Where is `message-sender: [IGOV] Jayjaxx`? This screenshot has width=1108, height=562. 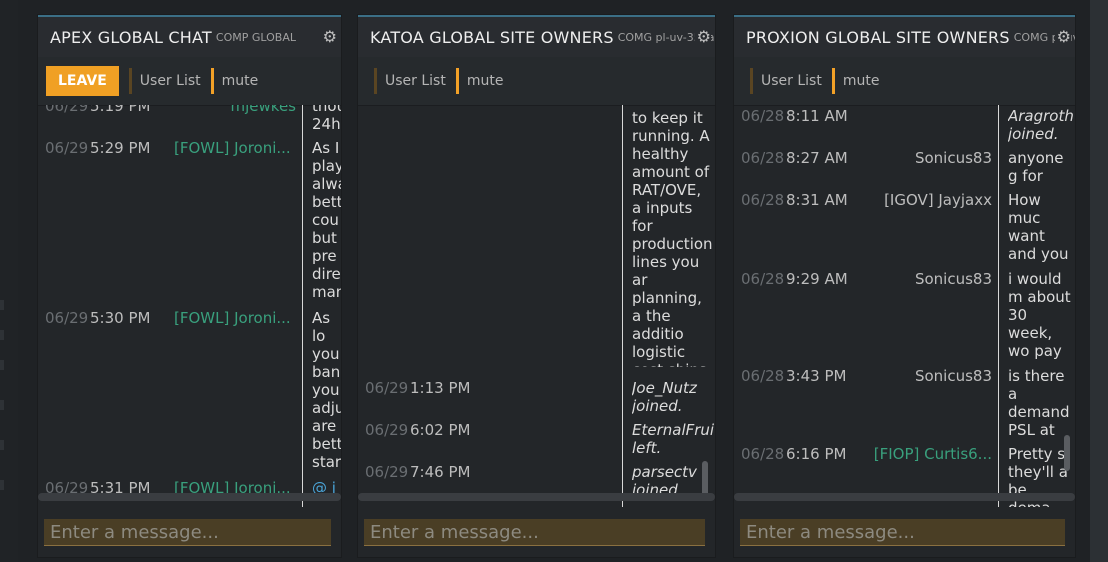
message-sender: [IGOV] Jayjaxx is located at coordinates (931, 200).